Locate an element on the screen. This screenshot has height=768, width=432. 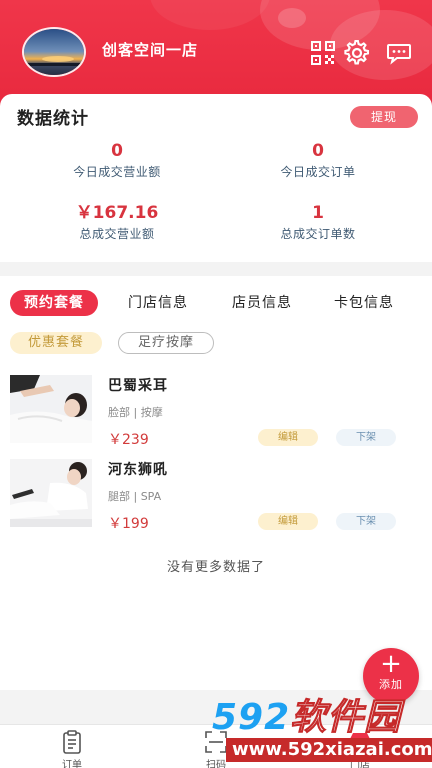
tabbar-label: 订单 is located at coordinates (72, 764).